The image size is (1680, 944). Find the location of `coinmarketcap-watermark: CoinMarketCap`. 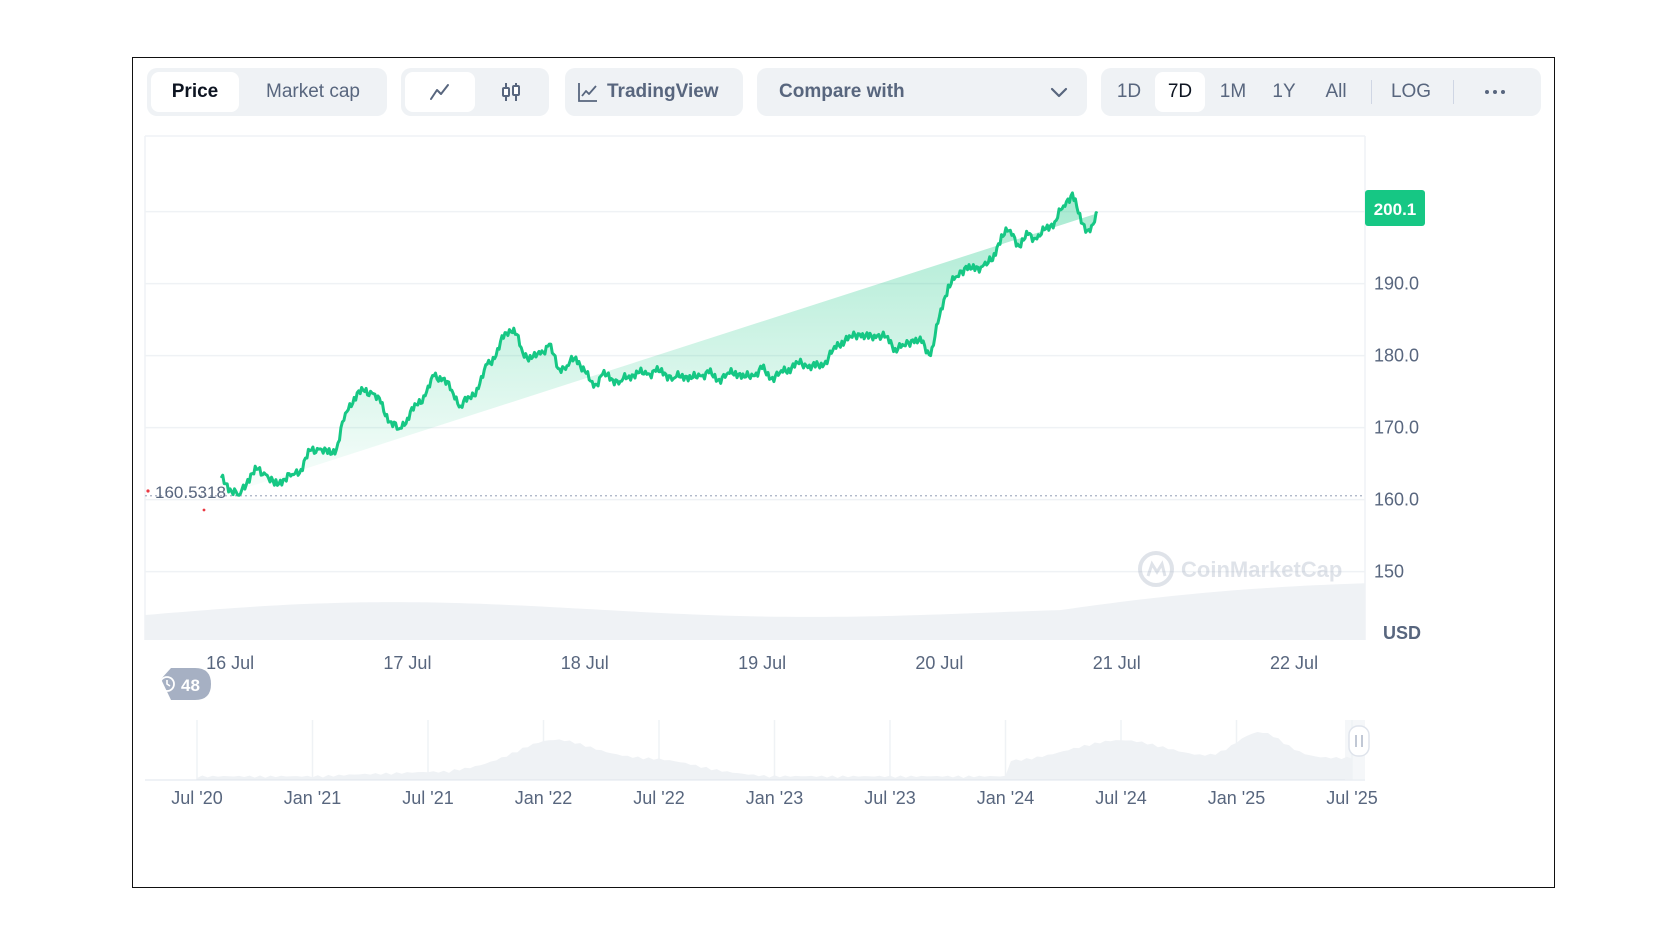

coinmarketcap-watermark: CoinMarketCap is located at coordinates (1240, 569).